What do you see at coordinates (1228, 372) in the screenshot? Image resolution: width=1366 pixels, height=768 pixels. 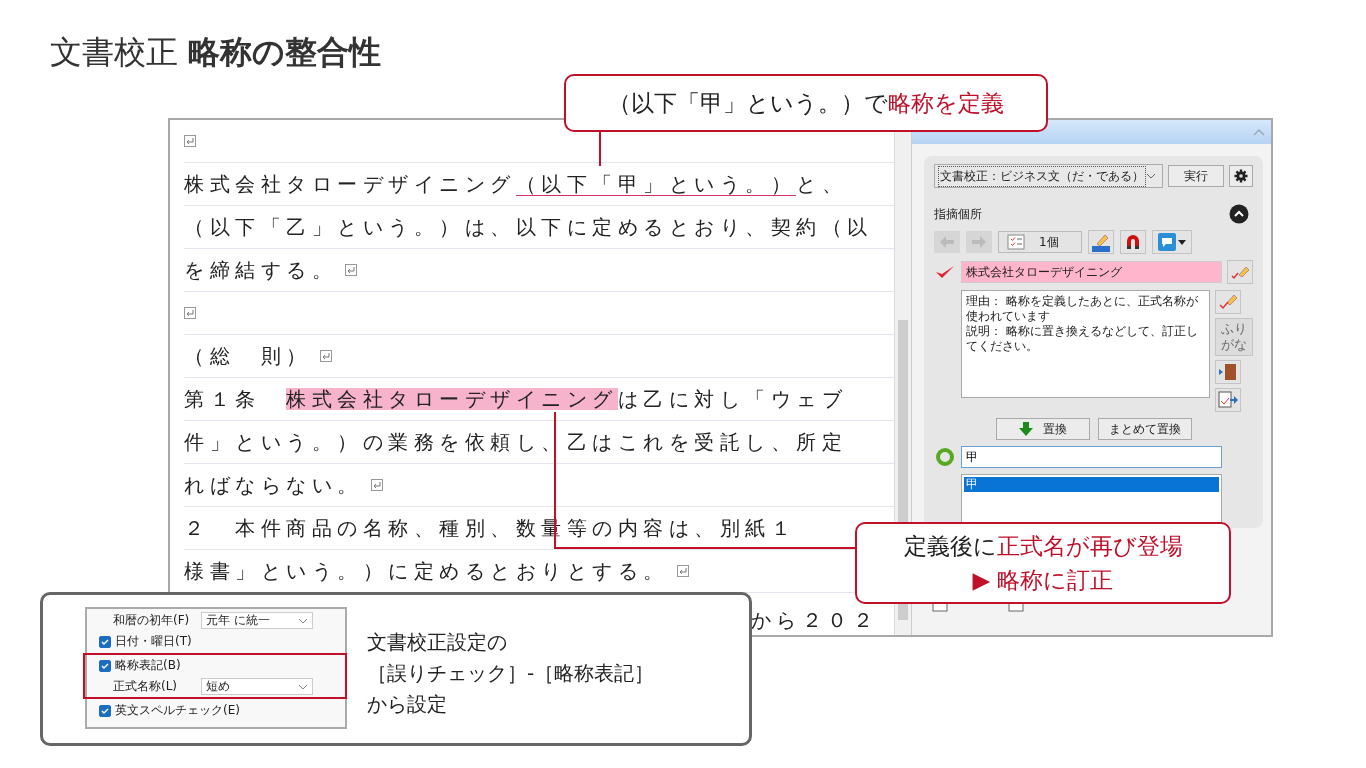 I see `book-icon` at bounding box center [1228, 372].